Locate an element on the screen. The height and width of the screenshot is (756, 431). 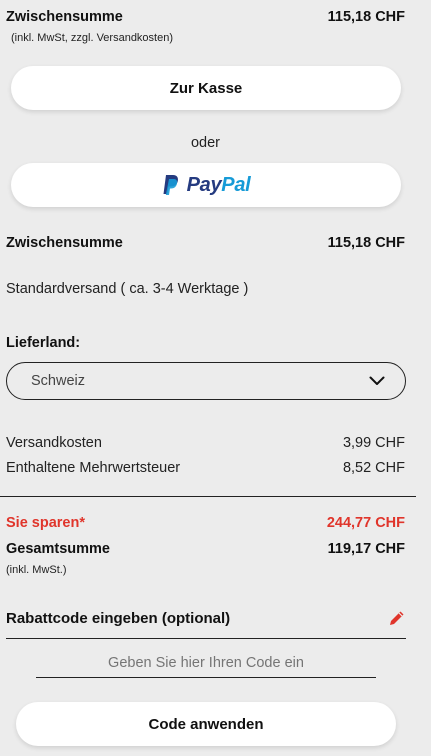
discount-code-input is located at coordinates (206, 663).